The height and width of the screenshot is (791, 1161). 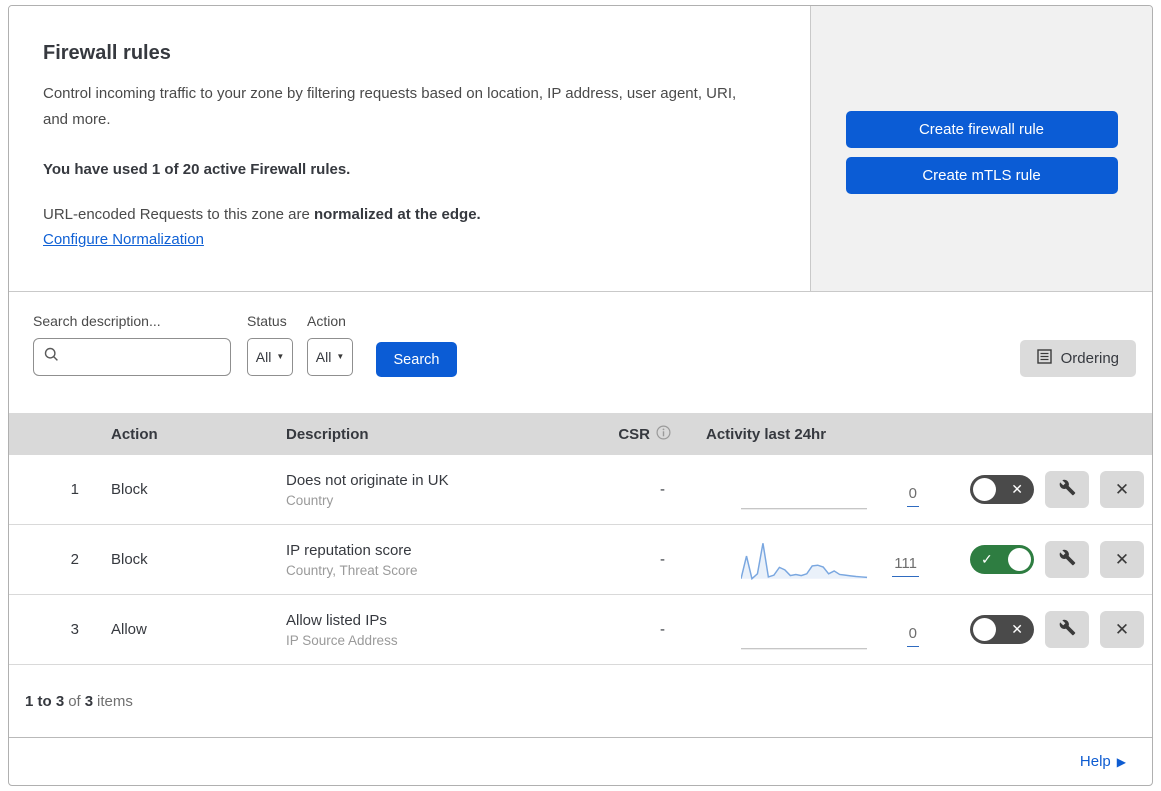 I want to click on ordering-button: Ordering, so click(x=1077, y=358).